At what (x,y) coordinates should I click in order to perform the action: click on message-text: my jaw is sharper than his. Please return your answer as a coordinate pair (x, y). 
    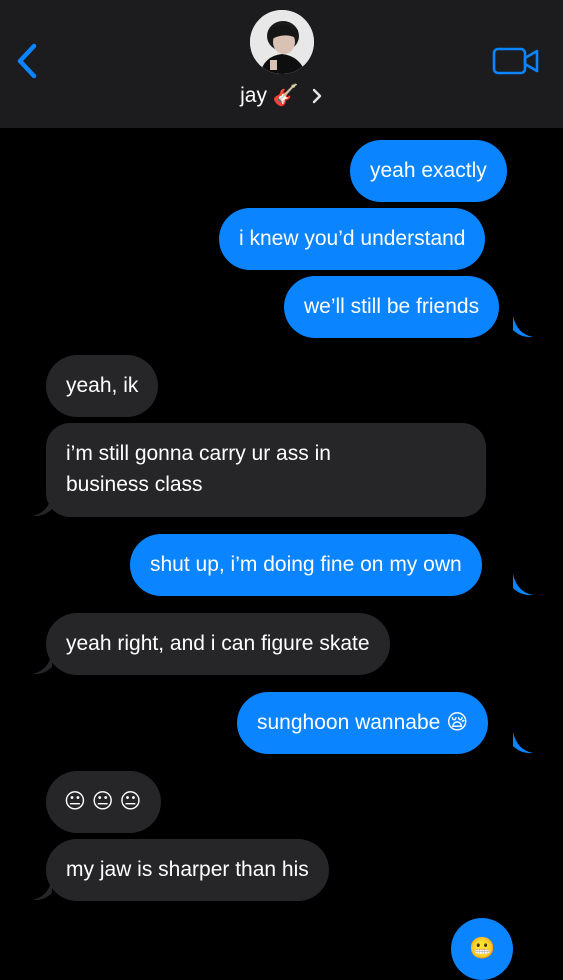
    Looking at the image, I should click on (187, 869).